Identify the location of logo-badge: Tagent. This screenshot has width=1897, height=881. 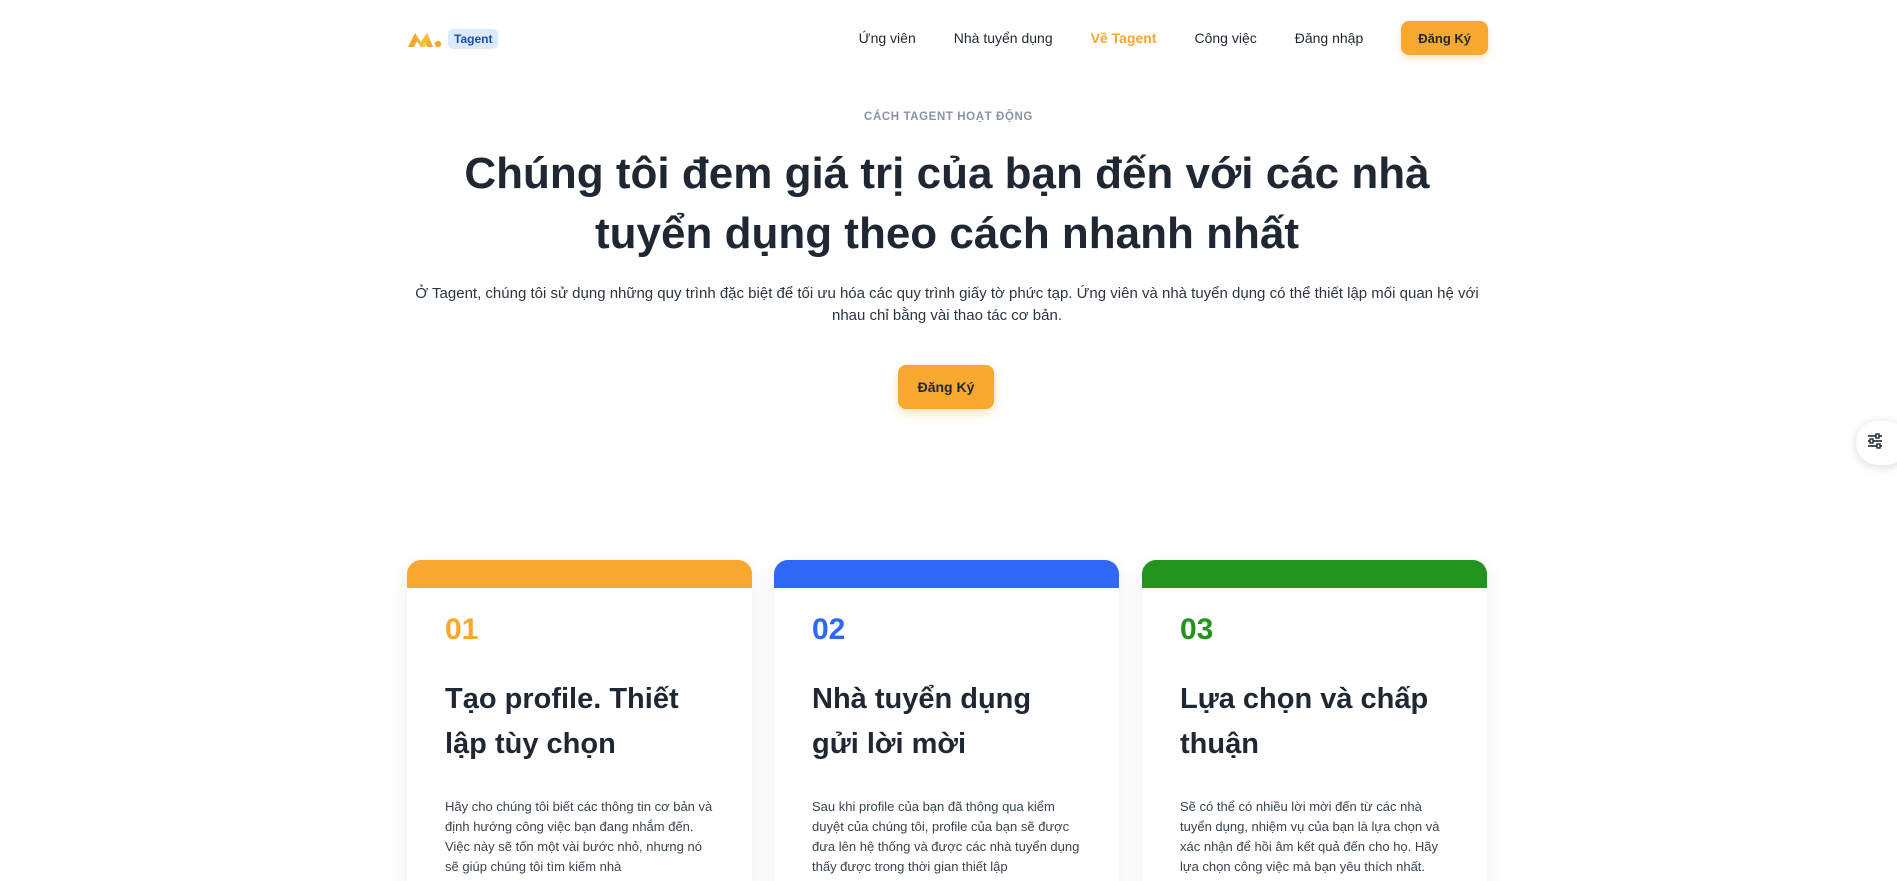
(473, 39).